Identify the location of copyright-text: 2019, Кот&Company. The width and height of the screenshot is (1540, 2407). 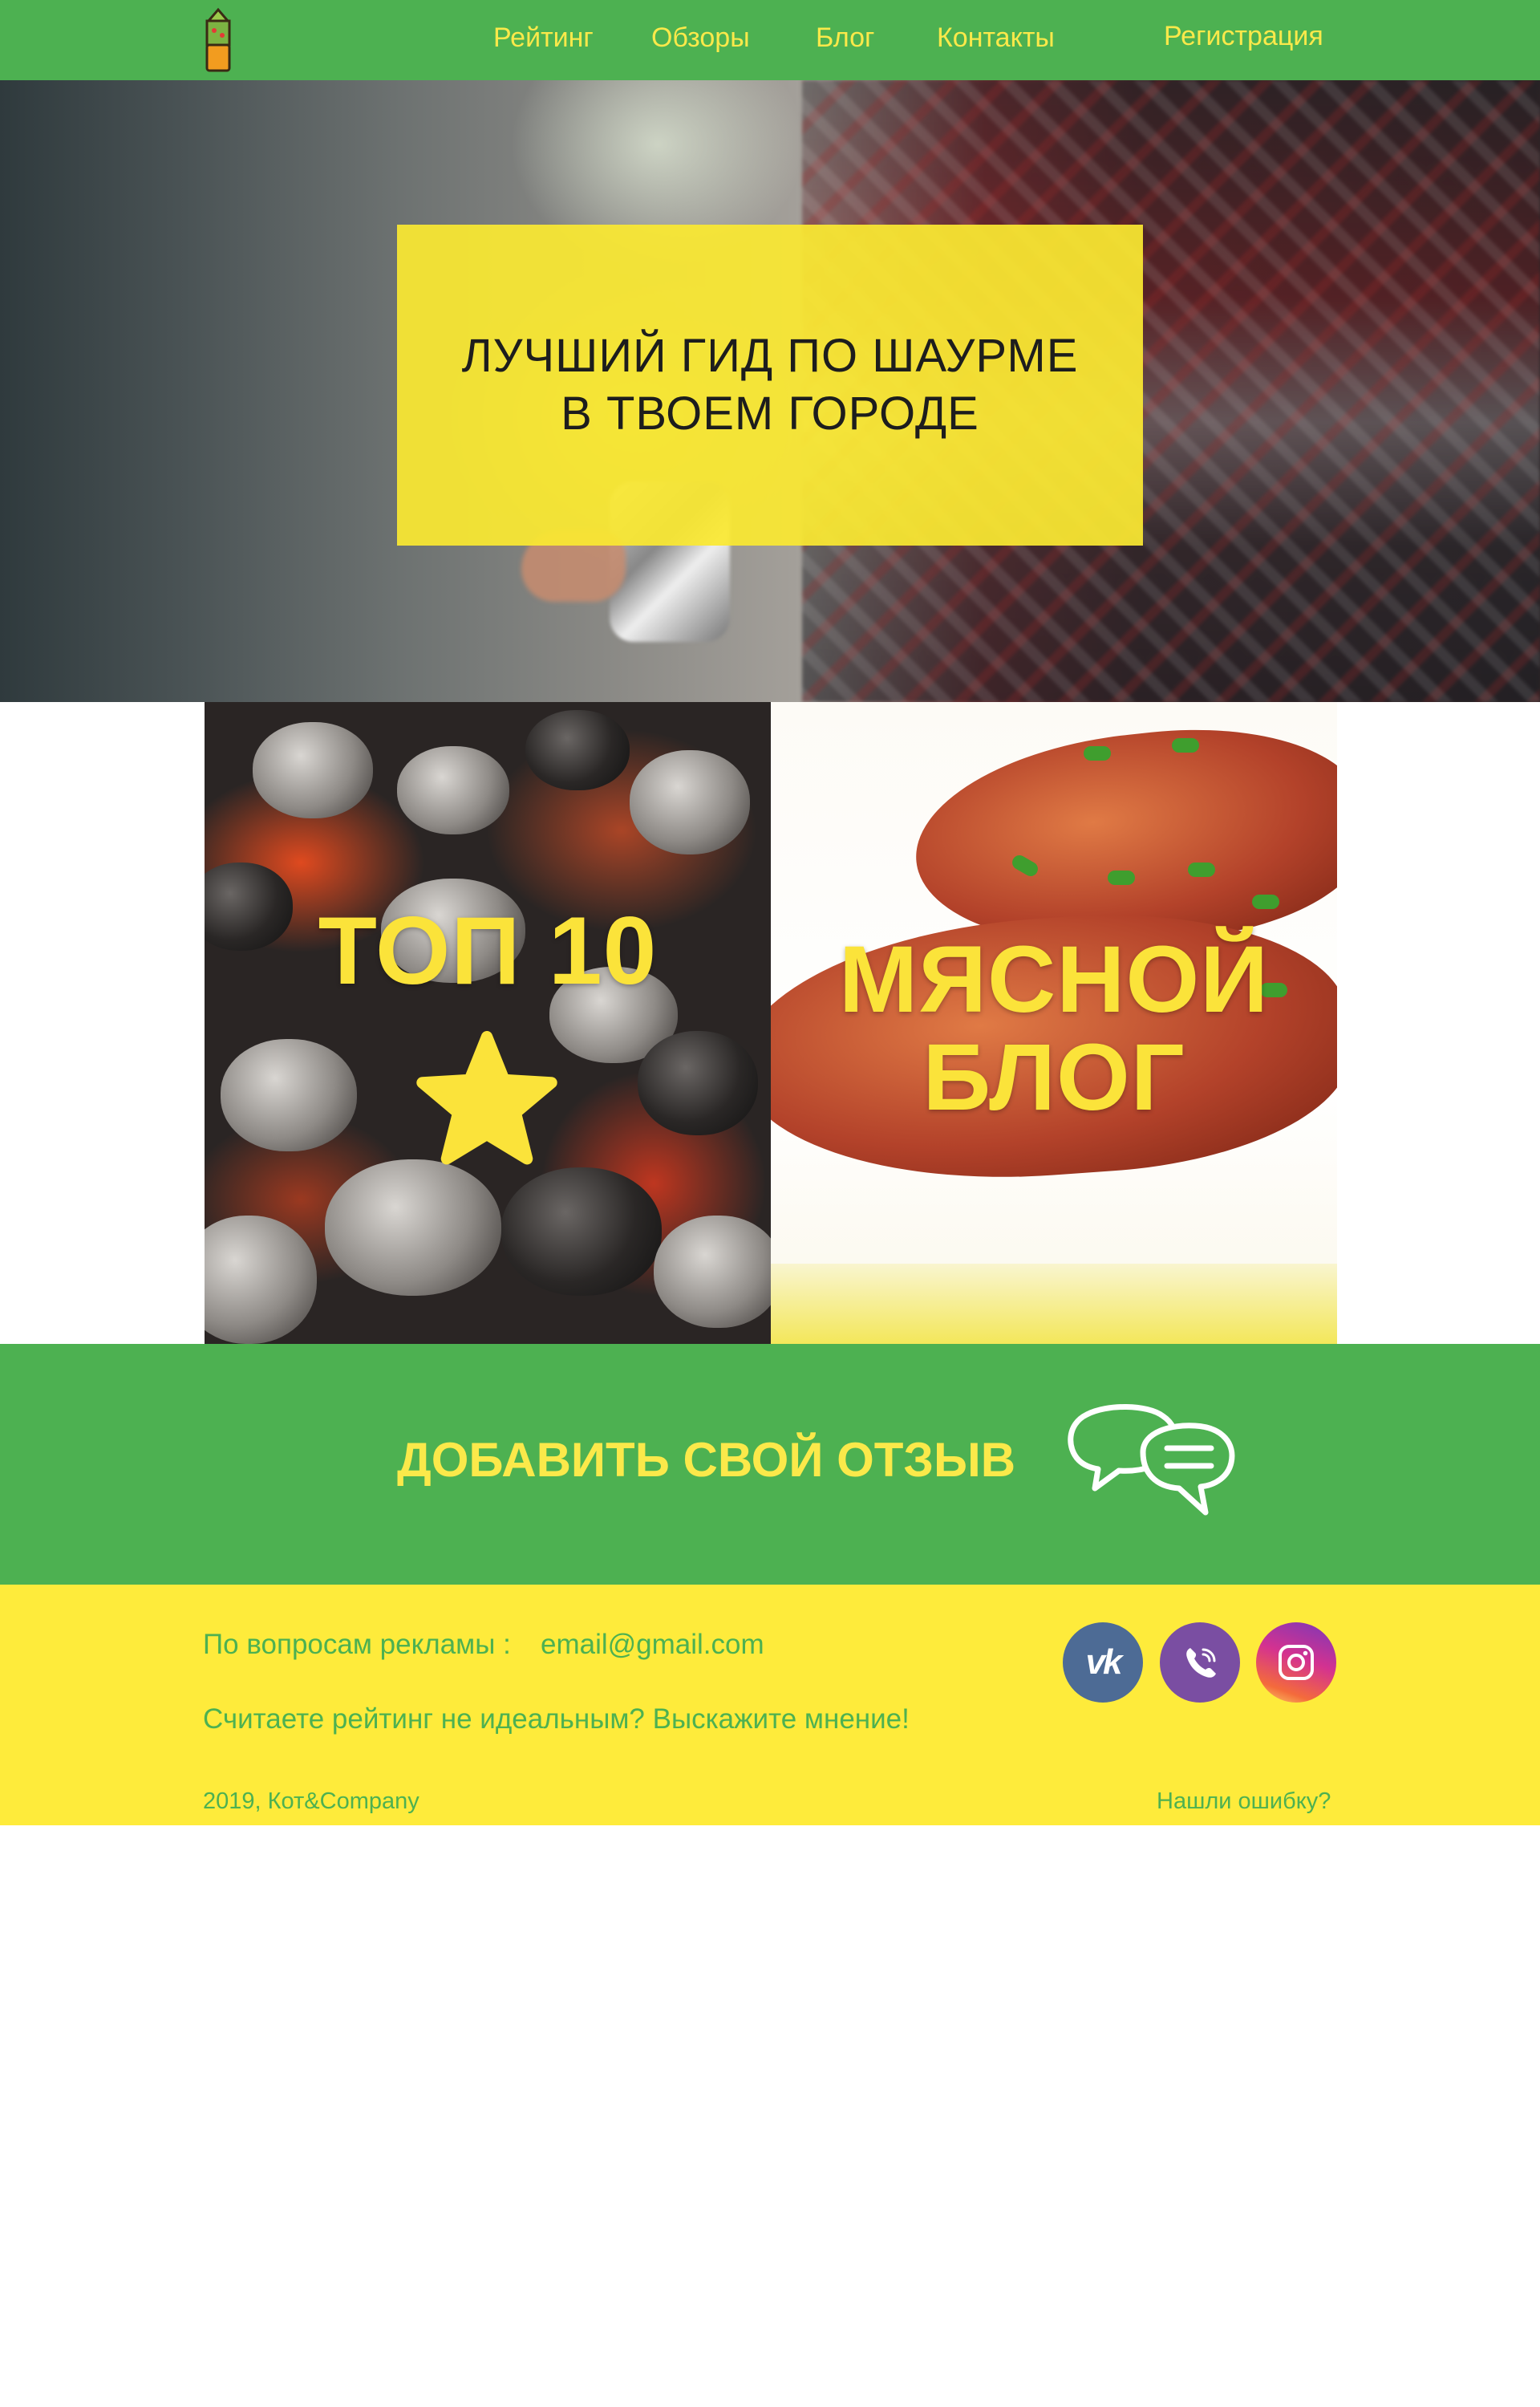
(311, 1801).